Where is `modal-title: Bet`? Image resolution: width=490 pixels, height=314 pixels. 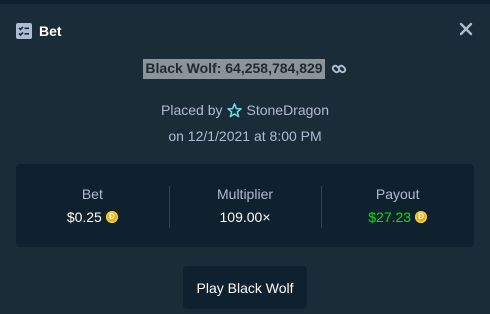 modal-title: Bet is located at coordinates (50, 31).